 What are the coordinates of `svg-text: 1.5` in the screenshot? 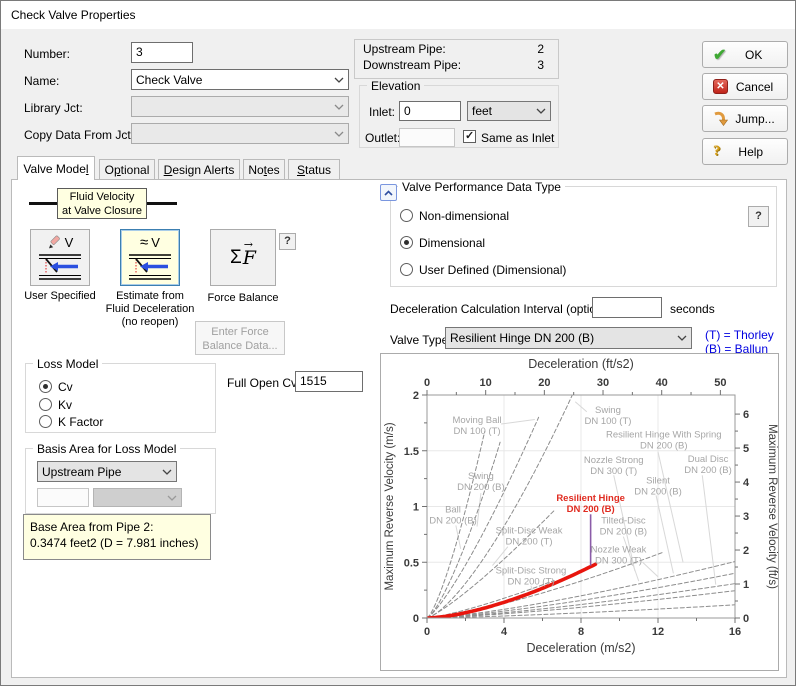 It's located at (411, 452).